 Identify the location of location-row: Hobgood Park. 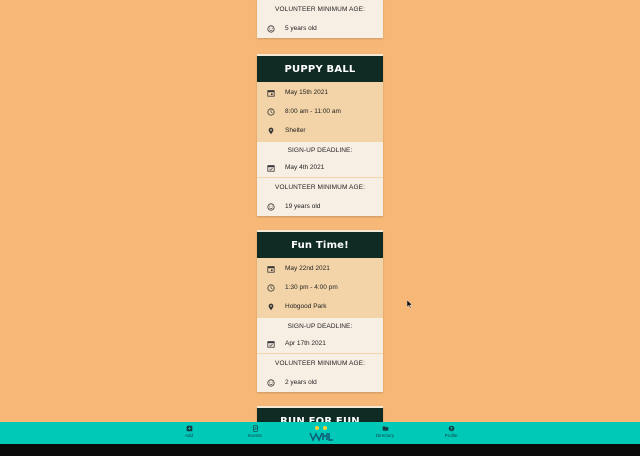
(320, 306).